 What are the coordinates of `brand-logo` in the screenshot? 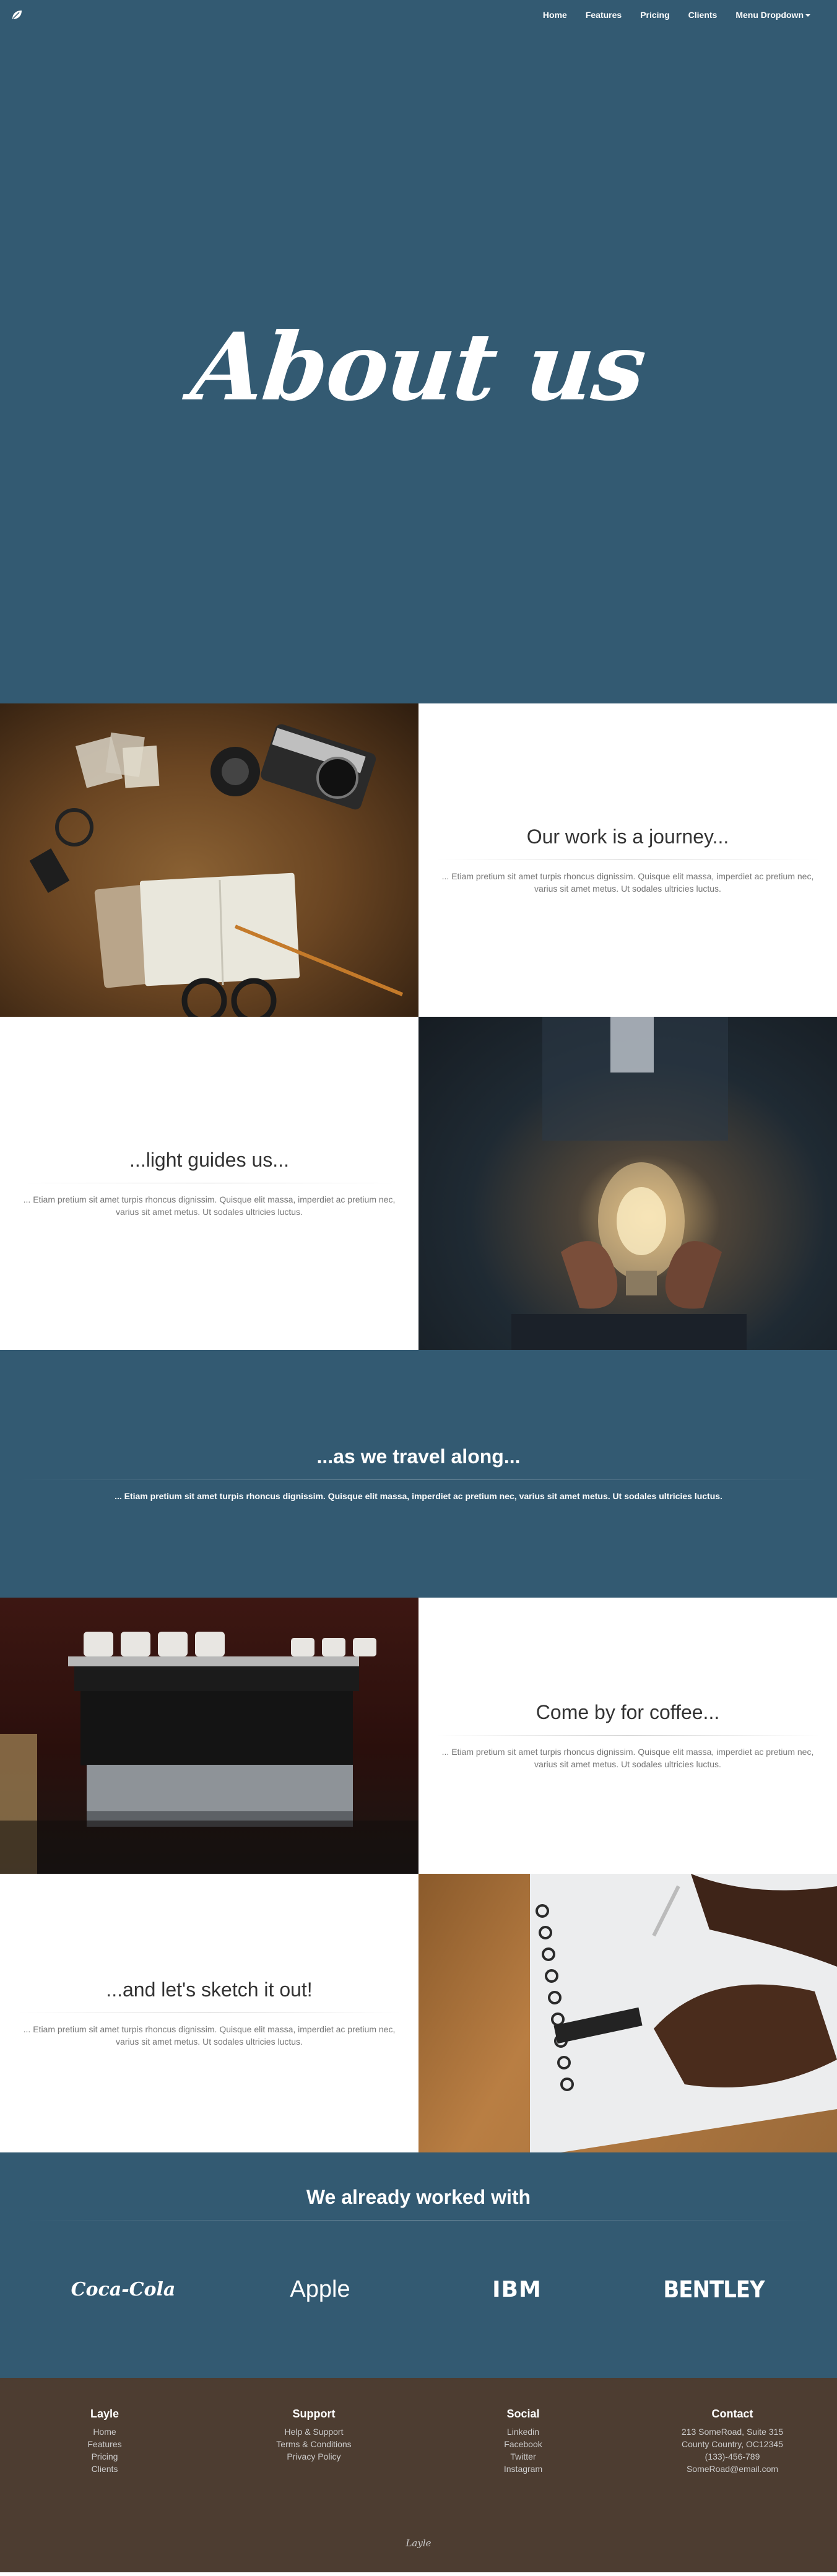 It's located at (17, 15).